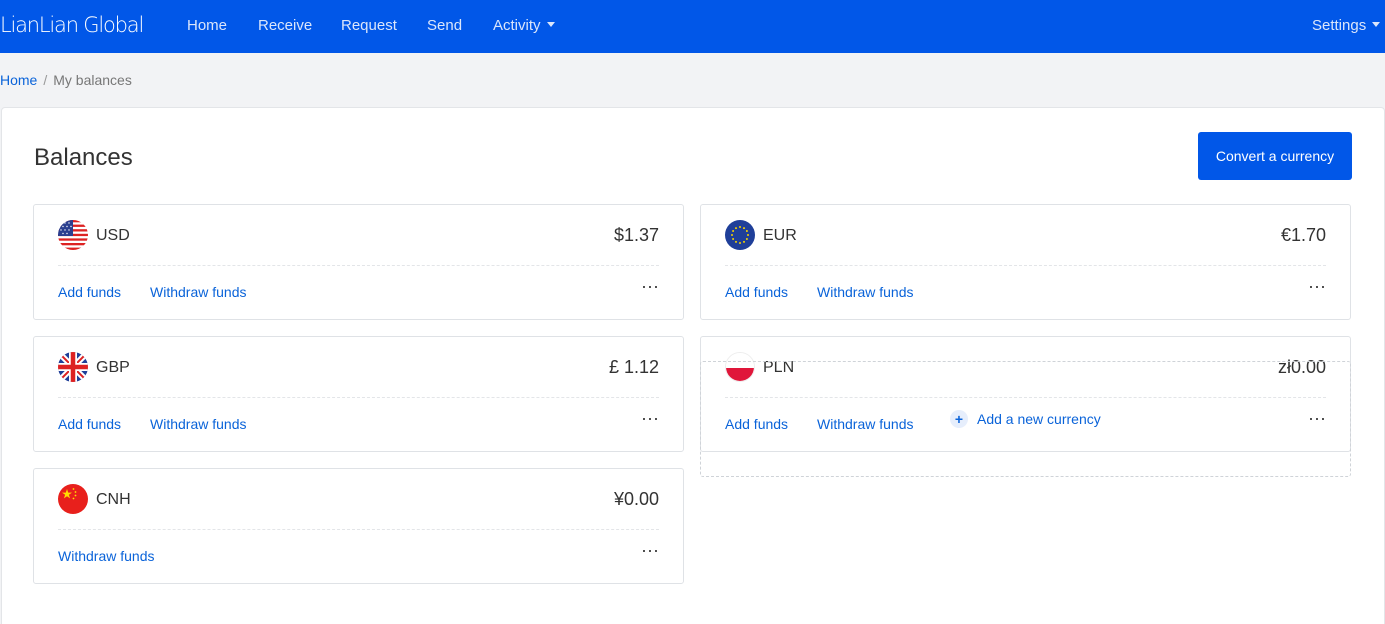 Image resolution: width=1385 pixels, height=624 pixels. Describe the element at coordinates (780, 235) in the screenshot. I see `currency-code: EUR` at that location.